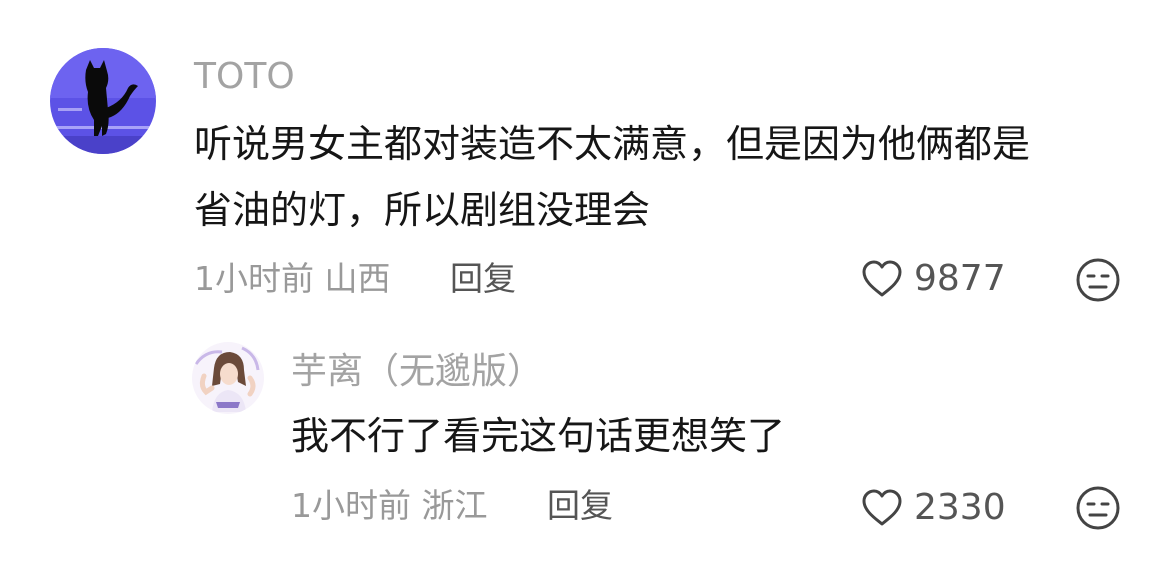 This screenshot has width=1170, height=565. Describe the element at coordinates (417, 372) in the screenshot. I see `username: 芋离（无邈版）` at that location.